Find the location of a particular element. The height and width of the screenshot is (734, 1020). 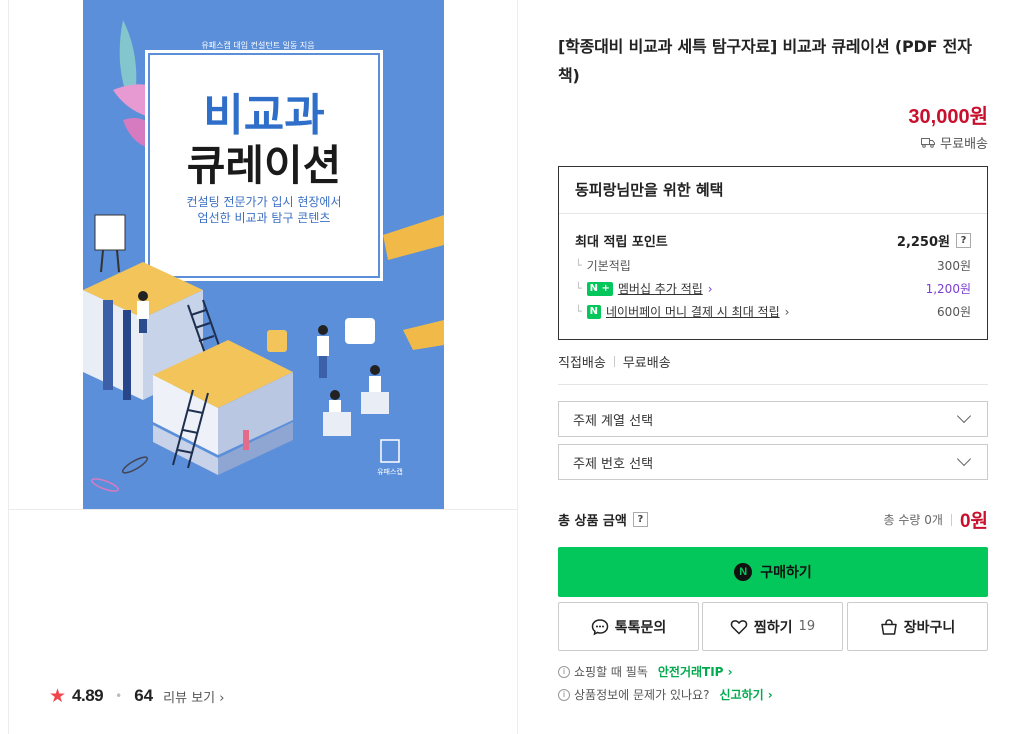

cover-title-2: 큐레이션 is located at coordinates (264, 165).